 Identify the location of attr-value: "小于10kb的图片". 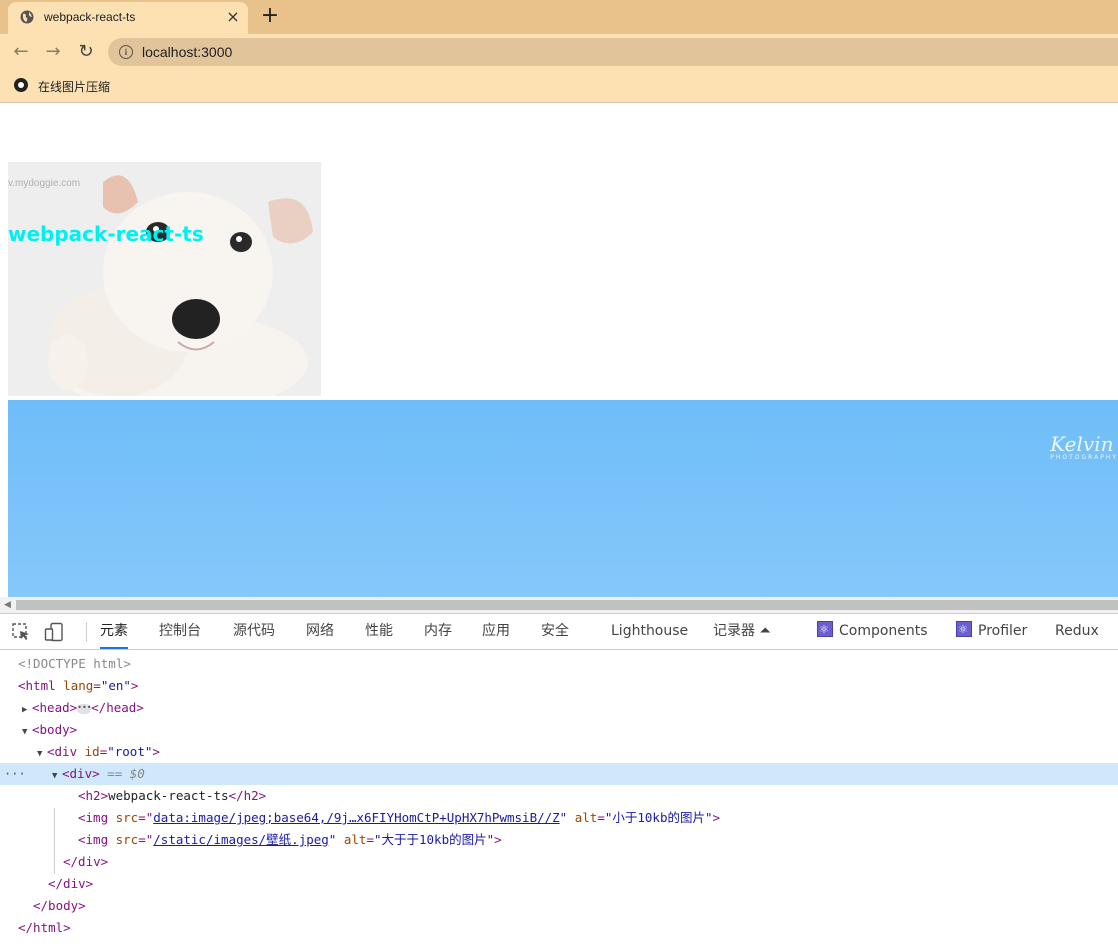
(658, 817).